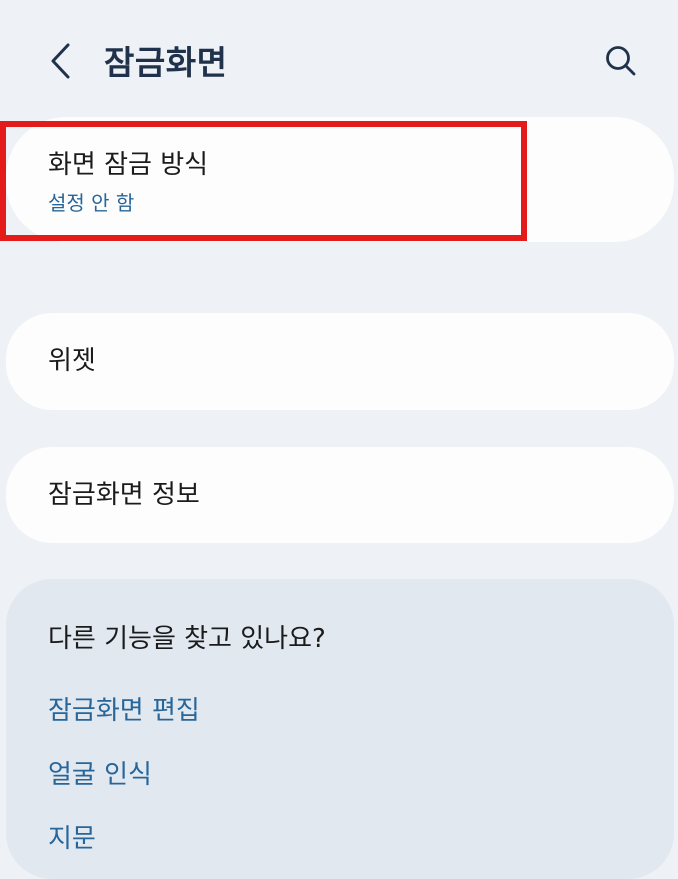 This screenshot has width=678, height=879. I want to click on back-button, so click(61, 61).